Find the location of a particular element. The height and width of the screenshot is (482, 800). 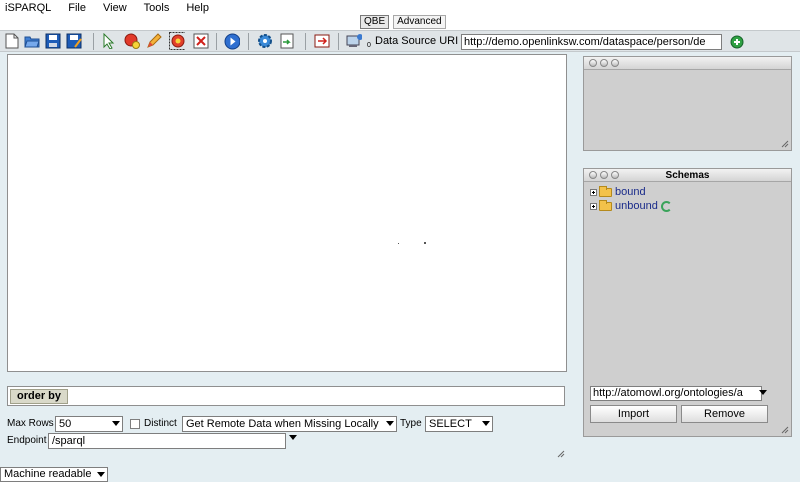

save-as-icon is located at coordinates (74, 41).